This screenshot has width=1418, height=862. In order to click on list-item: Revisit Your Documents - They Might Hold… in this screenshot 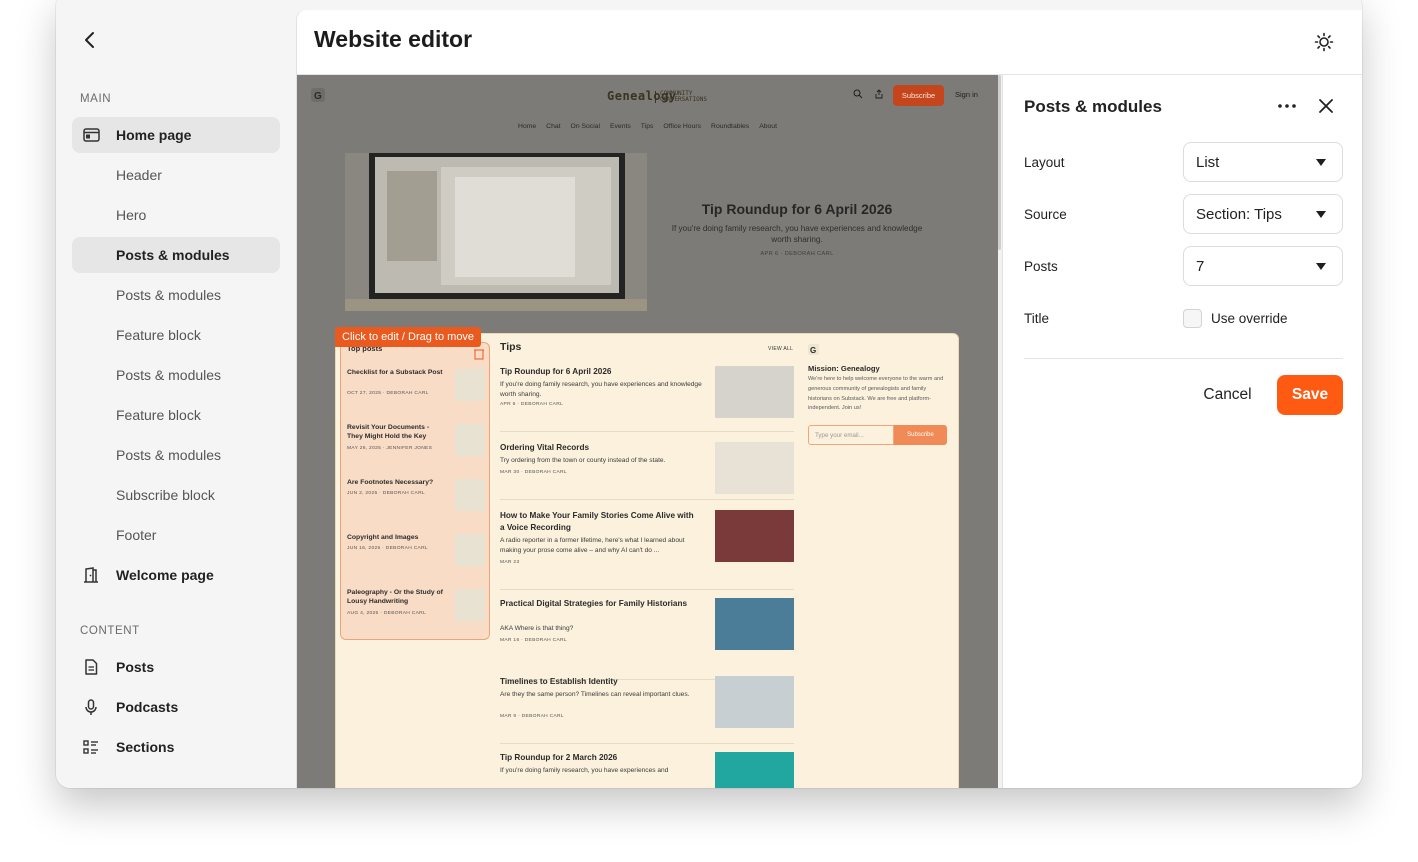, I will do `click(417, 449)`.